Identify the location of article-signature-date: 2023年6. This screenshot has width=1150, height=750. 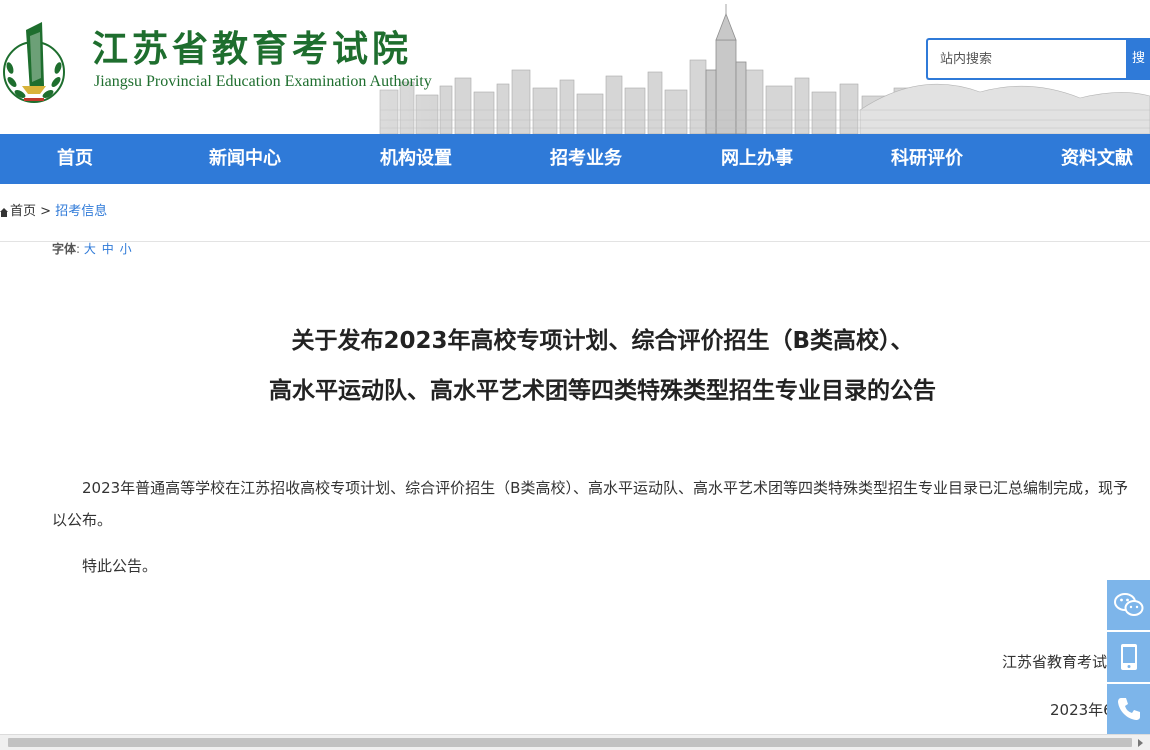
(1081, 710).